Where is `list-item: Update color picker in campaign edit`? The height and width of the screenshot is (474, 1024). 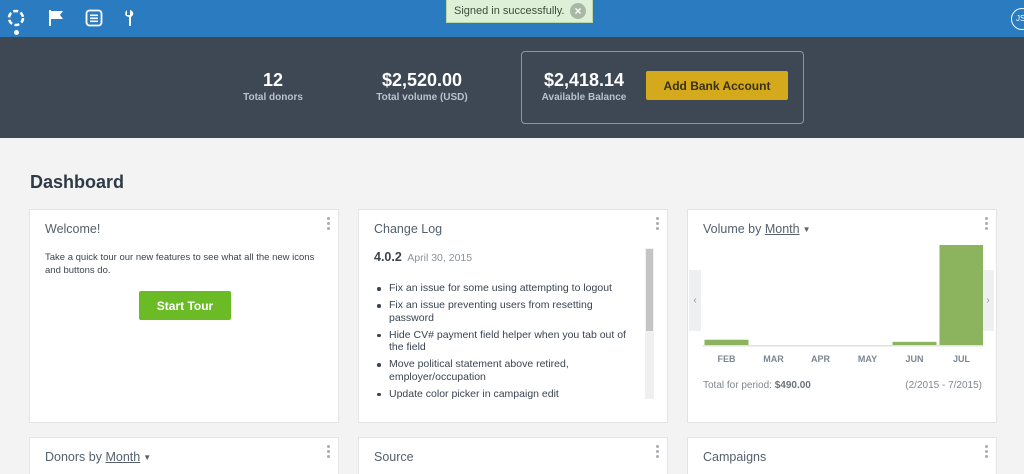
list-item: Update color picker in campaign edit is located at coordinates (505, 394).